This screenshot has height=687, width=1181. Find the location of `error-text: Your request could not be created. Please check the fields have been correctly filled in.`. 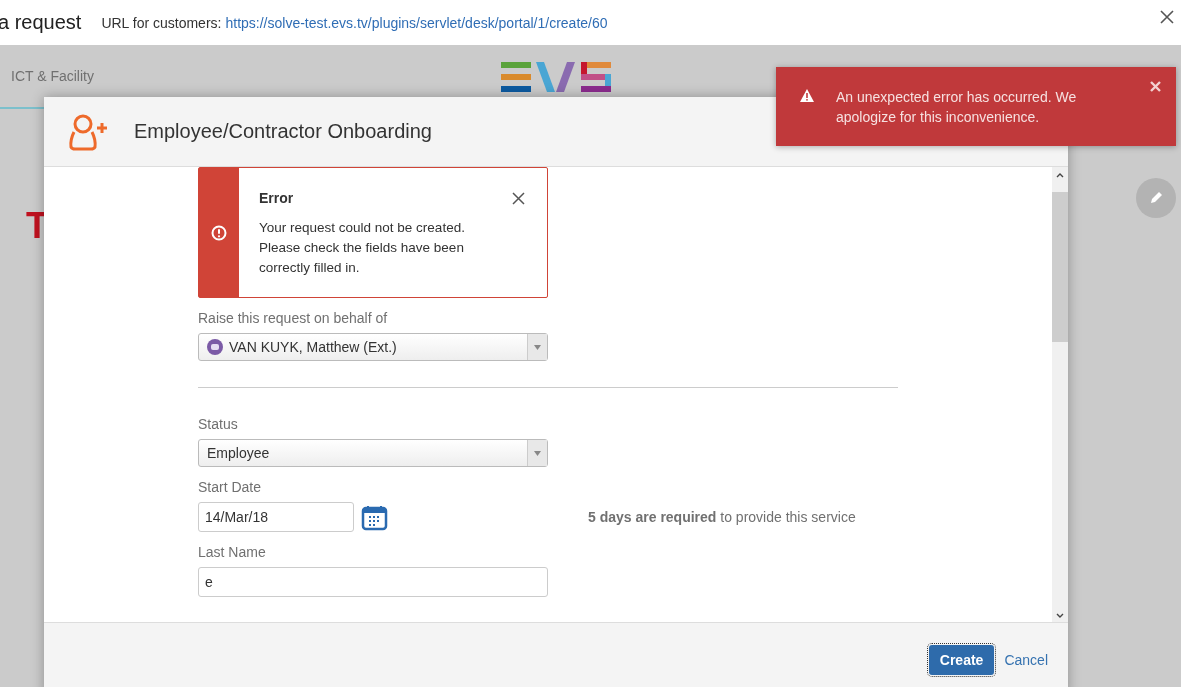

error-text: Your request could not be created. Please check the fields have been correctly filled in. is located at coordinates (362, 248).